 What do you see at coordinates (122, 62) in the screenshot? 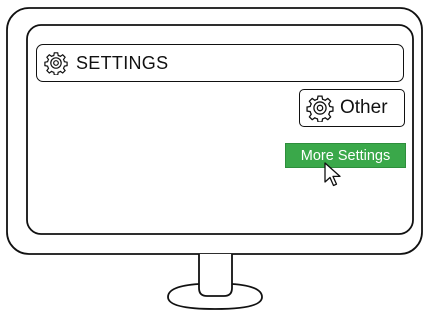
I see `page-title: SETTINGS` at bounding box center [122, 62].